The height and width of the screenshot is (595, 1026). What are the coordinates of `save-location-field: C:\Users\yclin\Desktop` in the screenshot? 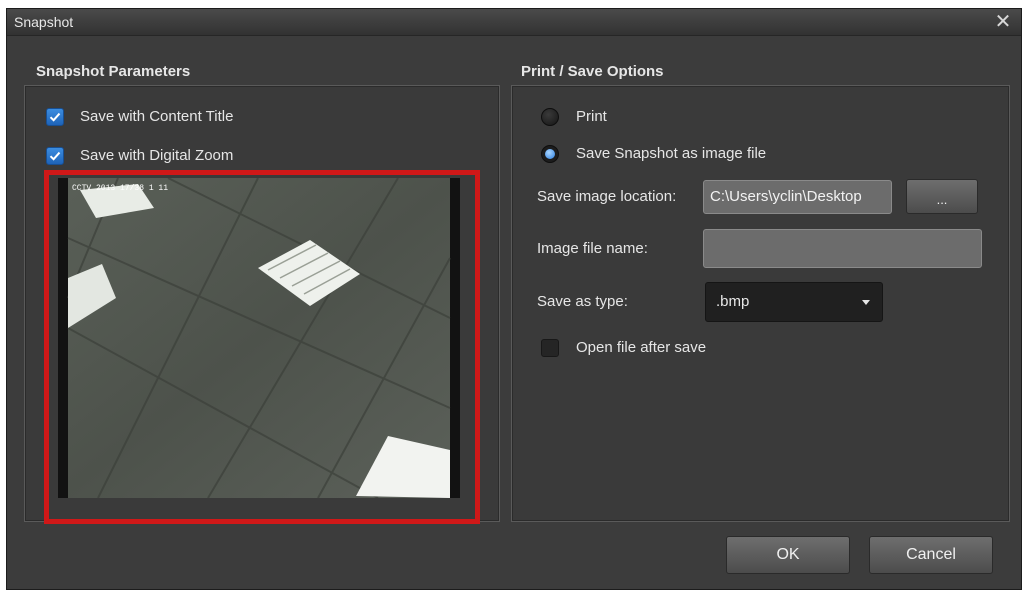 It's located at (797, 197).